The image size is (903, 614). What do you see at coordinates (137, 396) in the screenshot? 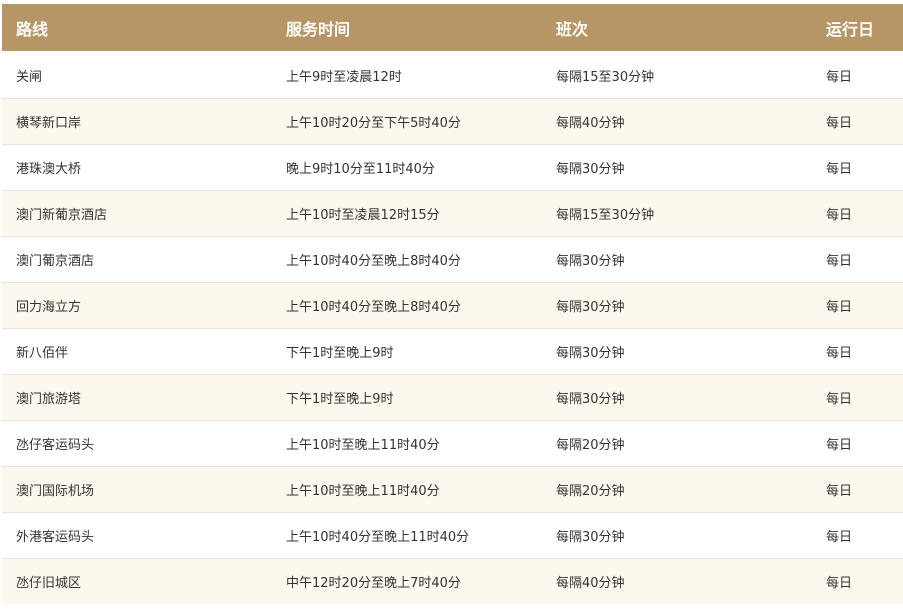
I see `cell-route: 澳门旅游塔` at bounding box center [137, 396].